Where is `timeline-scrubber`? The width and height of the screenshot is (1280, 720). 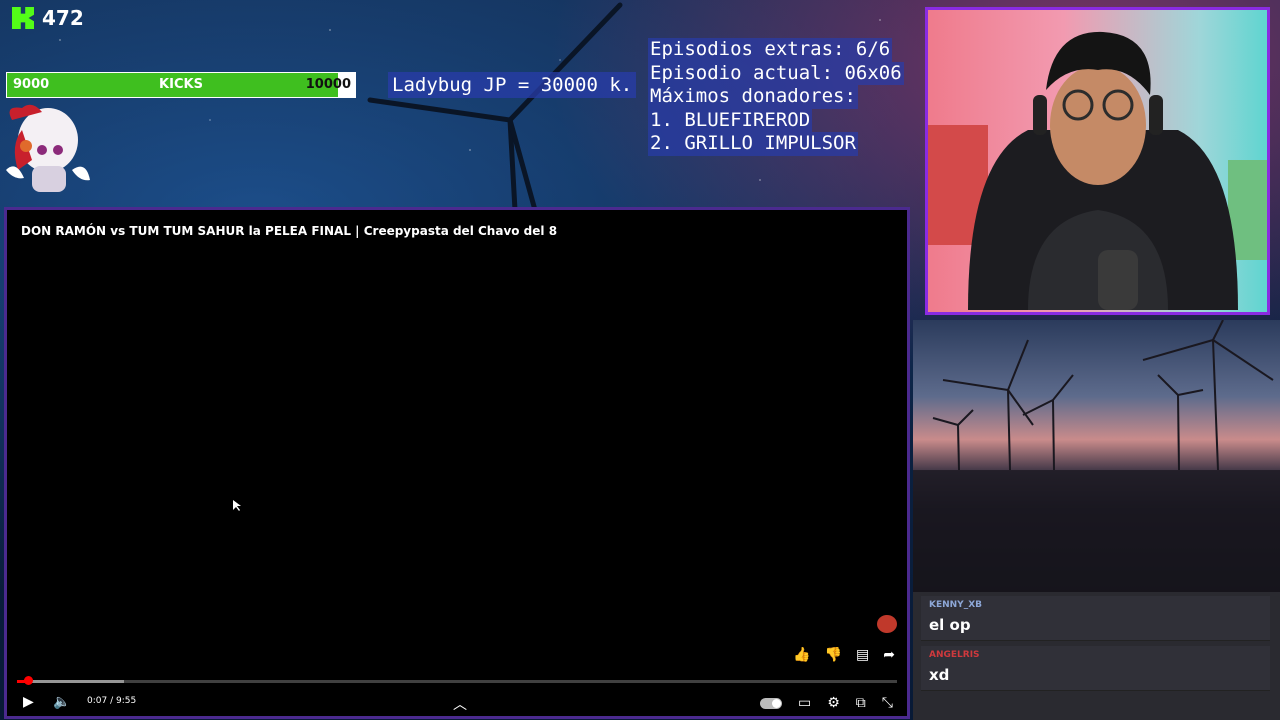 timeline-scrubber is located at coordinates (28, 680).